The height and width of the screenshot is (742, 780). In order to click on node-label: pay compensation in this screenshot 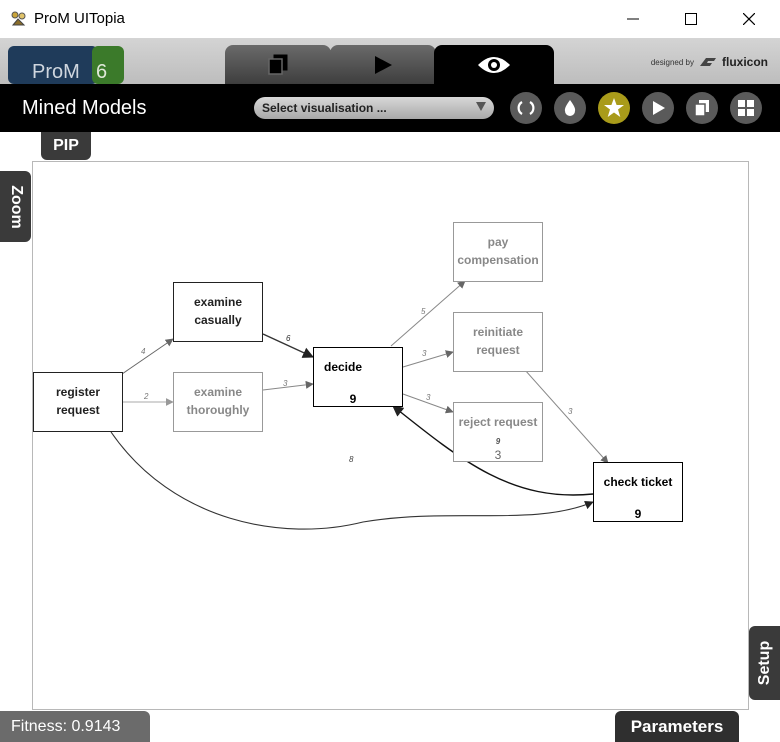, I will do `click(498, 251)`.